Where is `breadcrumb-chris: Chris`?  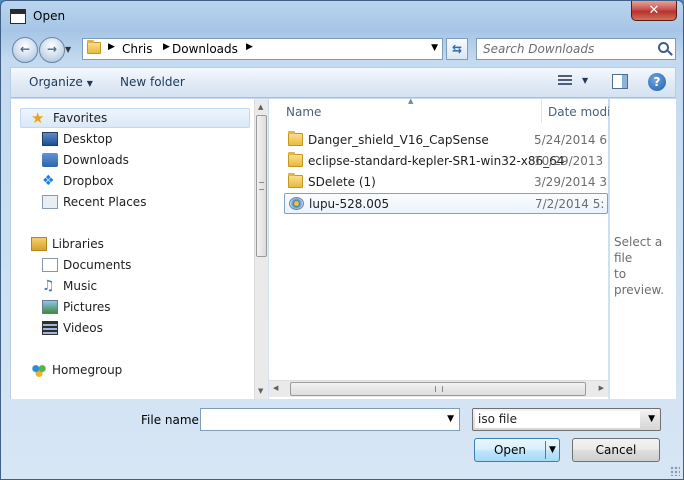 breadcrumb-chris: Chris is located at coordinates (137, 49).